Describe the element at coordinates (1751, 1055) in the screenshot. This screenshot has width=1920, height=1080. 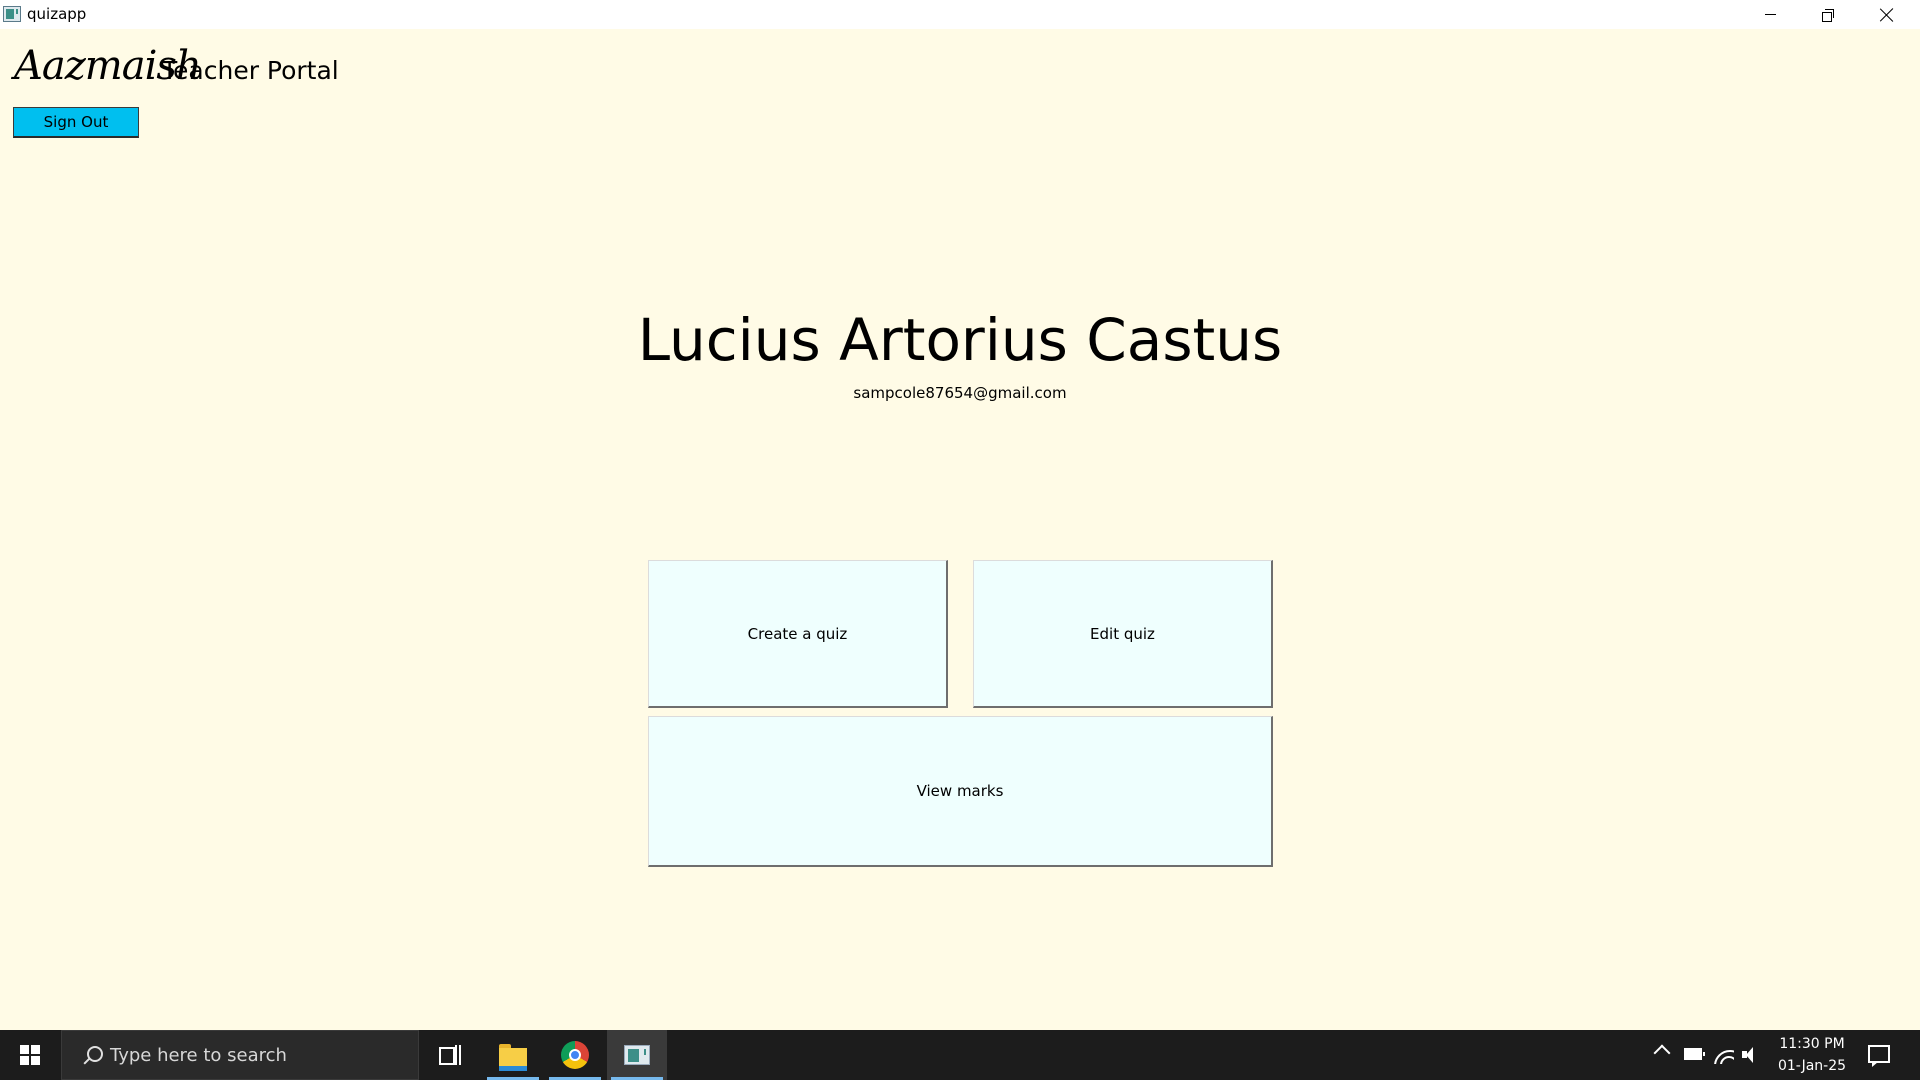
I see `volume-icon` at that location.